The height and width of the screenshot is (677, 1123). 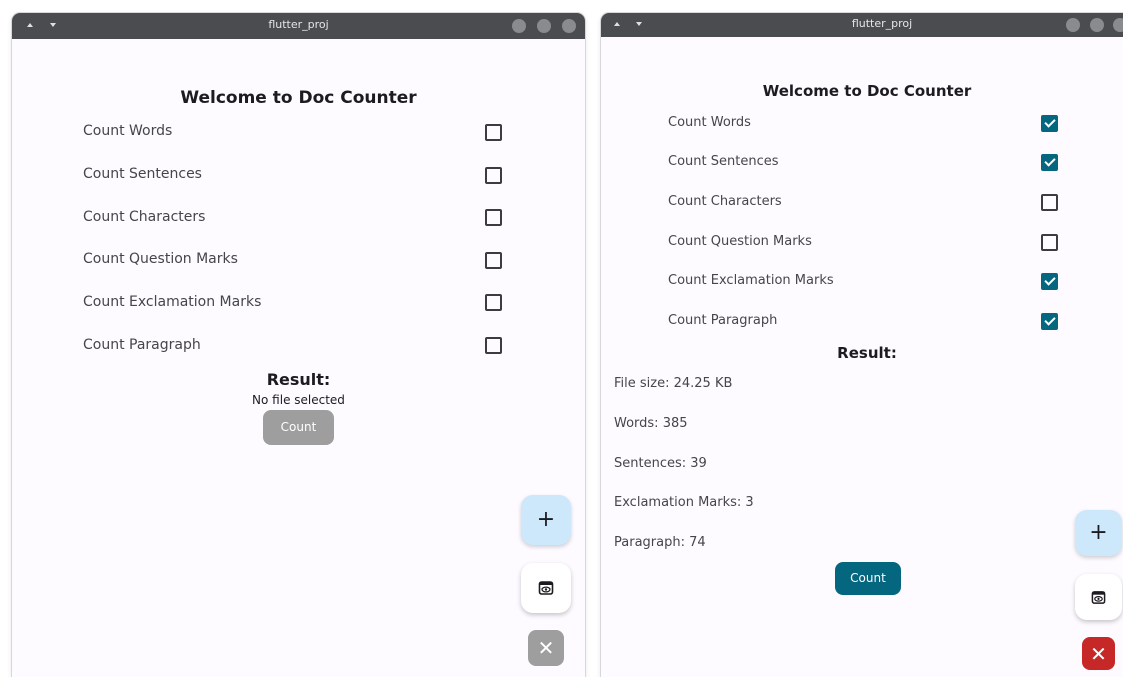 What do you see at coordinates (660, 542) in the screenshot?
I see `result-paragraph: Paragraph: 74` at bounding box center [660, 542].